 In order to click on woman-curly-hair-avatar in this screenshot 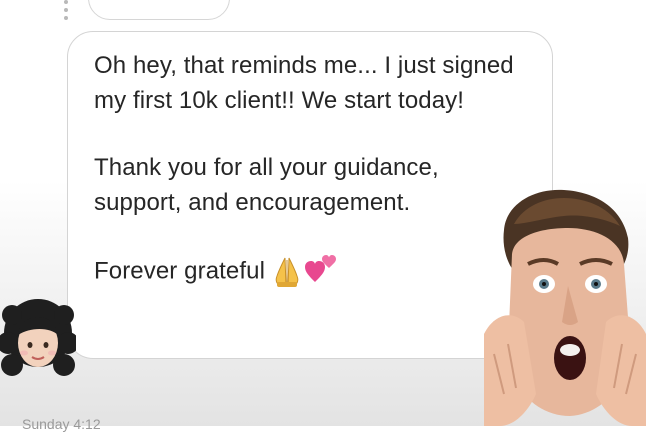, I will do `click(38, 336)`.